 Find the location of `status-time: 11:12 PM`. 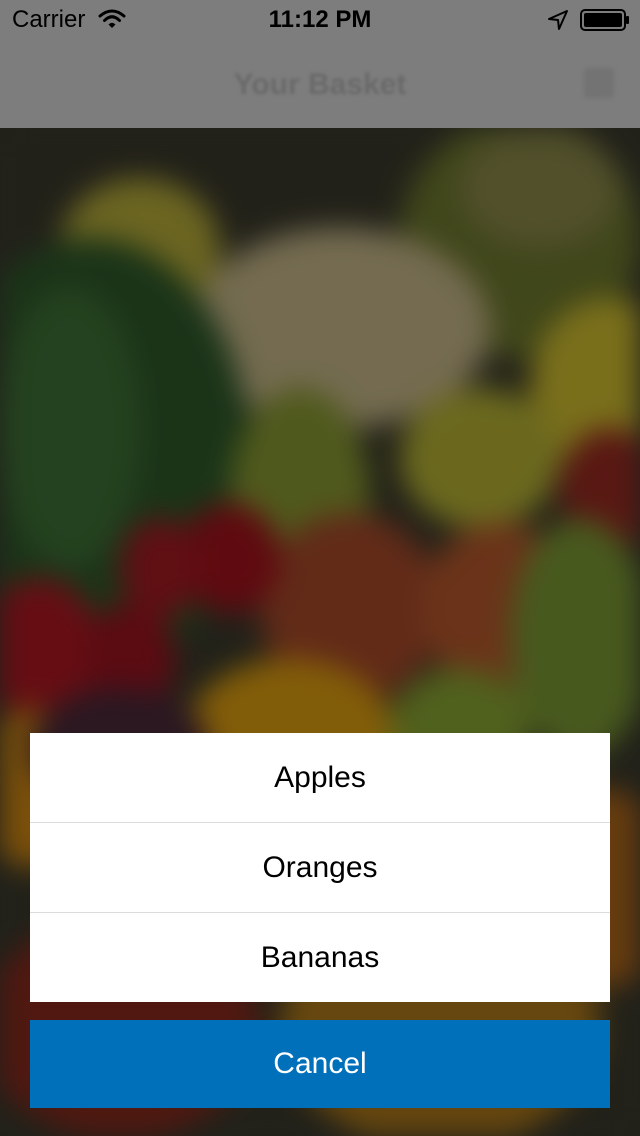

status-time: 11:12 PM is located at coordinates (320, 19).